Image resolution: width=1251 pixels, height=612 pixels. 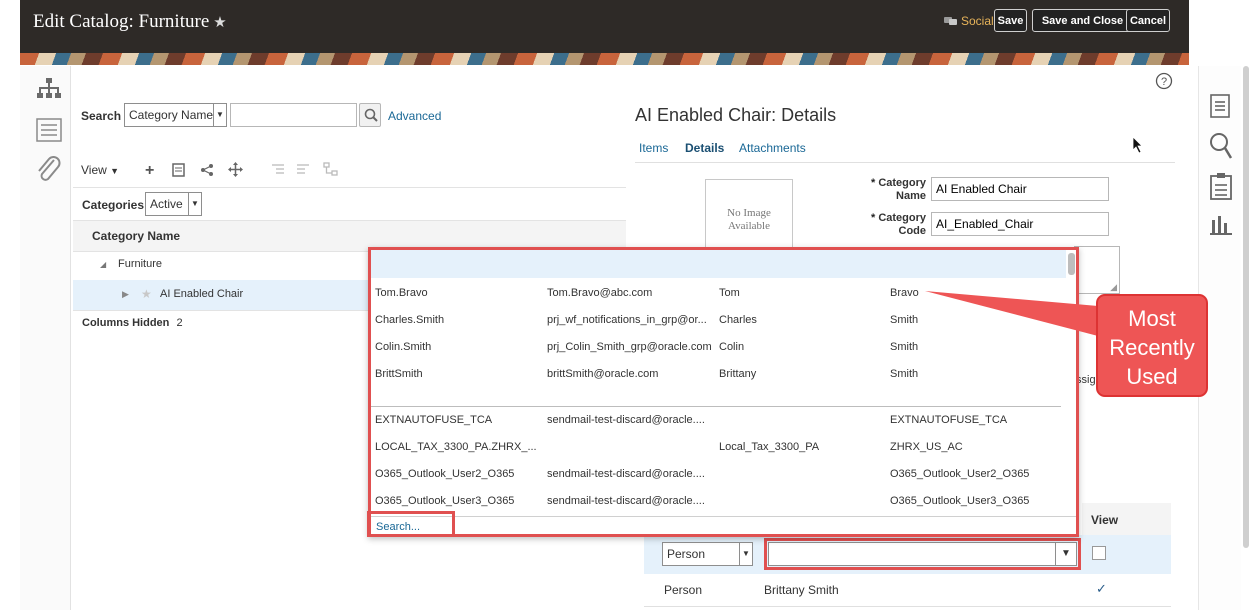 What do you see at coordinates (1152, 376) in the screenshot?
I see `callout-line3: Used` at bounding box center [1152, 376].